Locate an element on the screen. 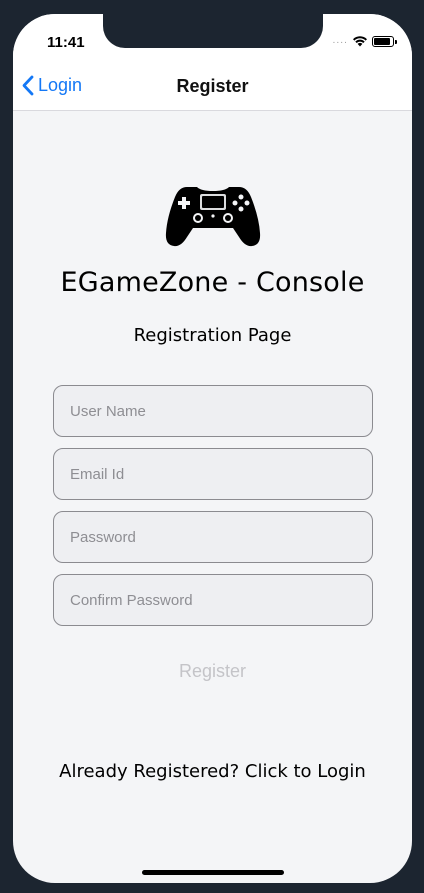 The width and height of the screenshot is (424, 893). username-input is located at coordinates (213, 411).